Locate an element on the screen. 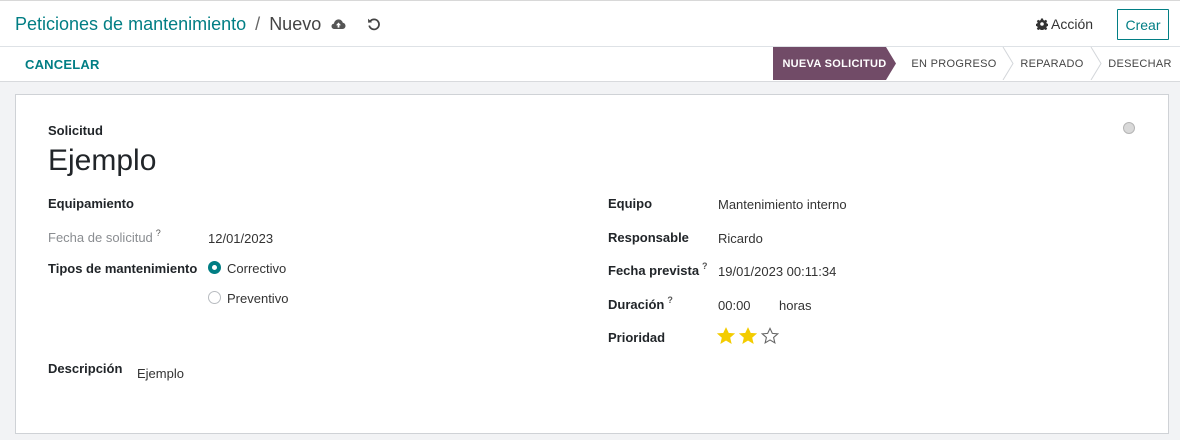 This screenshot has height=440, width=1180. cloud-upload-icon is located at coordinates (338, 24).